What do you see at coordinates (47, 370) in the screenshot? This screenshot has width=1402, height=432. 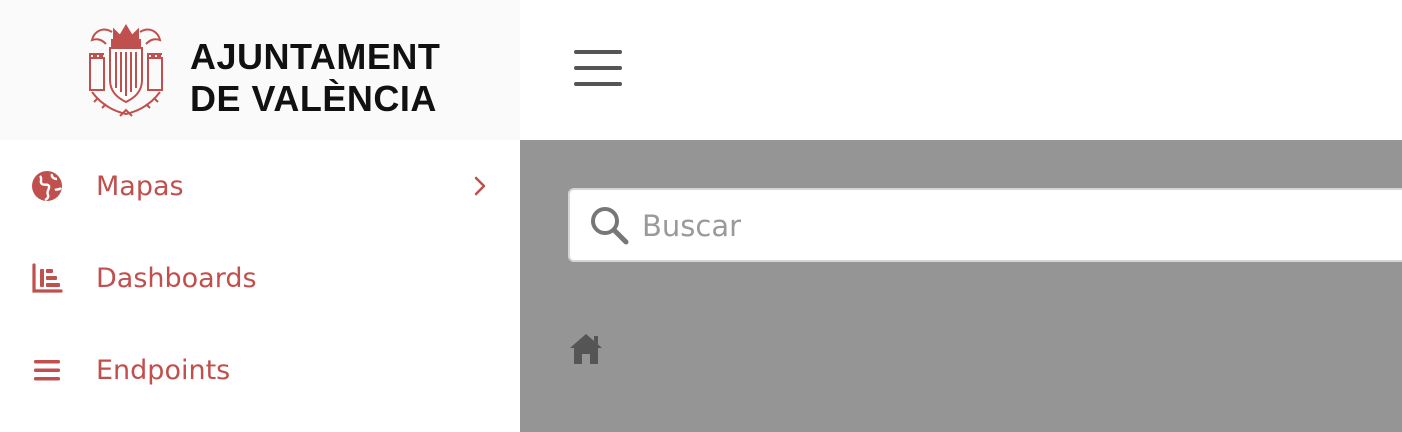 I see `list-icon` at bounding box center [47, 370].